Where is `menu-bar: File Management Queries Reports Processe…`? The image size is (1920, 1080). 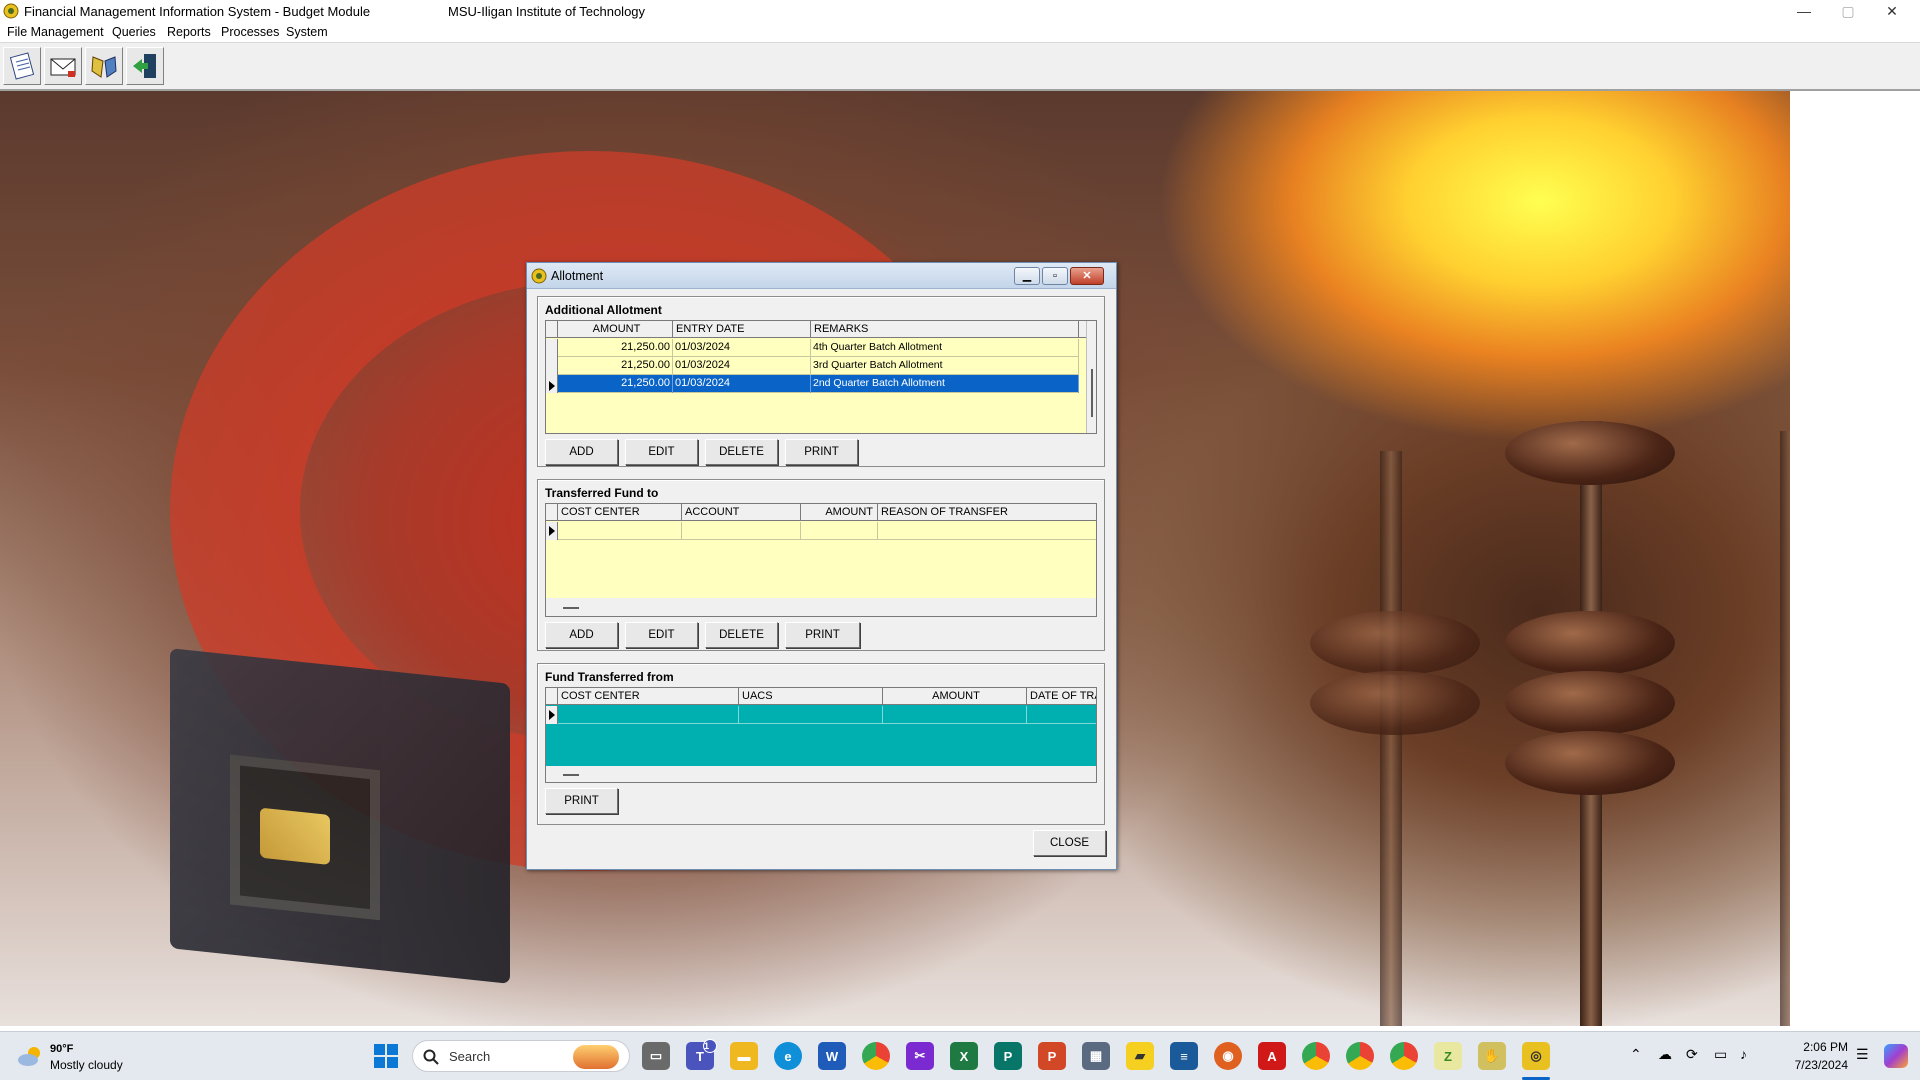 menu-bar: File Management Queries Reports Processe… is located at coordinates (960, 32).